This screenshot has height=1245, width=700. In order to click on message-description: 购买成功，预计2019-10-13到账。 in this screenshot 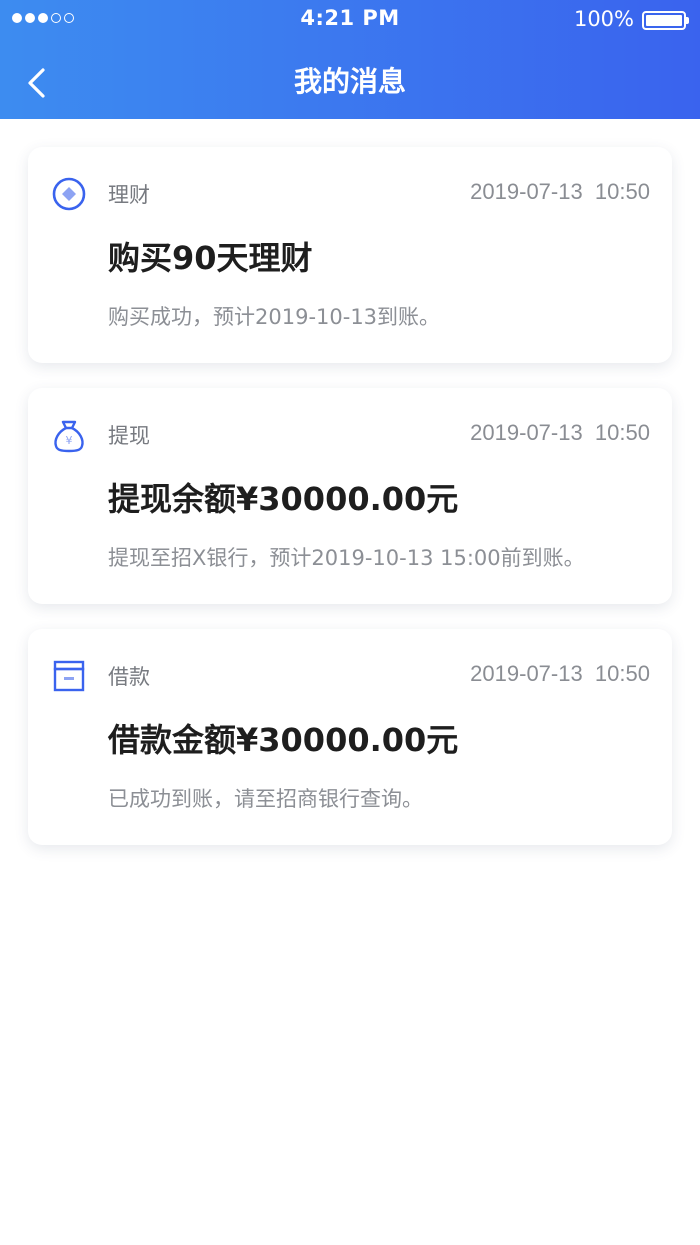, I will do `click(274, 317)`.